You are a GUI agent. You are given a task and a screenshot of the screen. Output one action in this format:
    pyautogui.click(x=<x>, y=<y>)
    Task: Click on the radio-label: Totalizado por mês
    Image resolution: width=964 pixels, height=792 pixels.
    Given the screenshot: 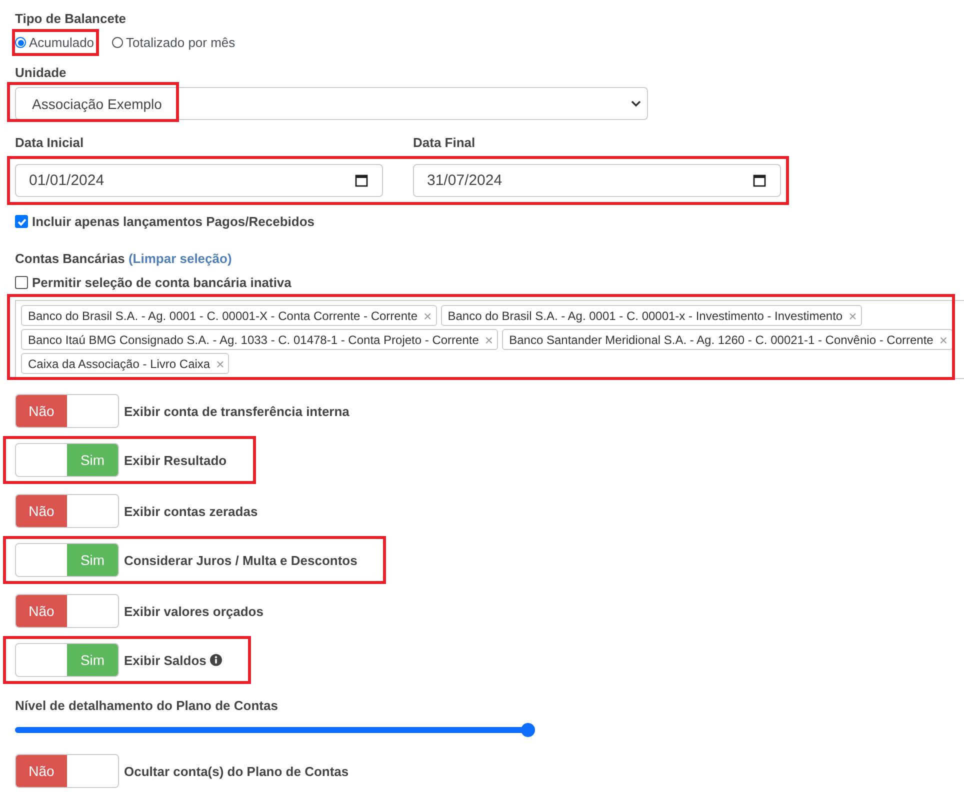 What is the action you would take?
    pyautogui.click(x=181, y=42)
    